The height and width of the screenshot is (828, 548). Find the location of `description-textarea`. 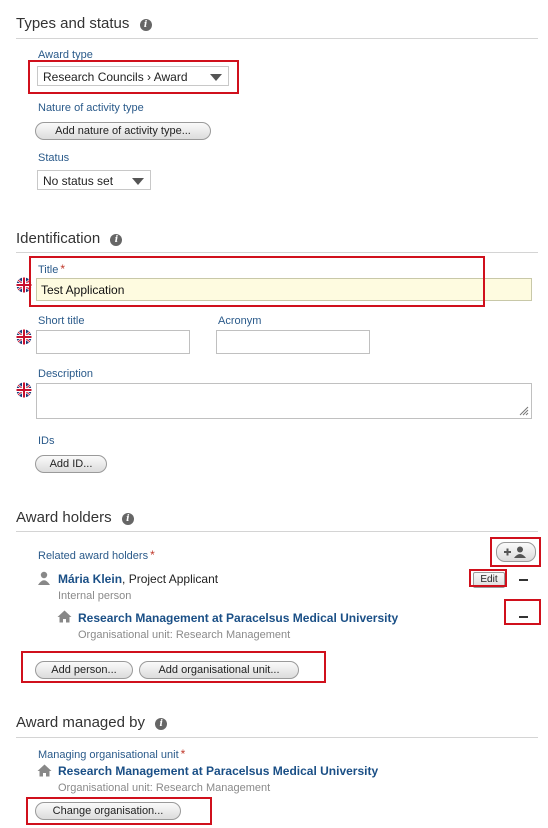

description-textarea is located at coordinates (284, 401).